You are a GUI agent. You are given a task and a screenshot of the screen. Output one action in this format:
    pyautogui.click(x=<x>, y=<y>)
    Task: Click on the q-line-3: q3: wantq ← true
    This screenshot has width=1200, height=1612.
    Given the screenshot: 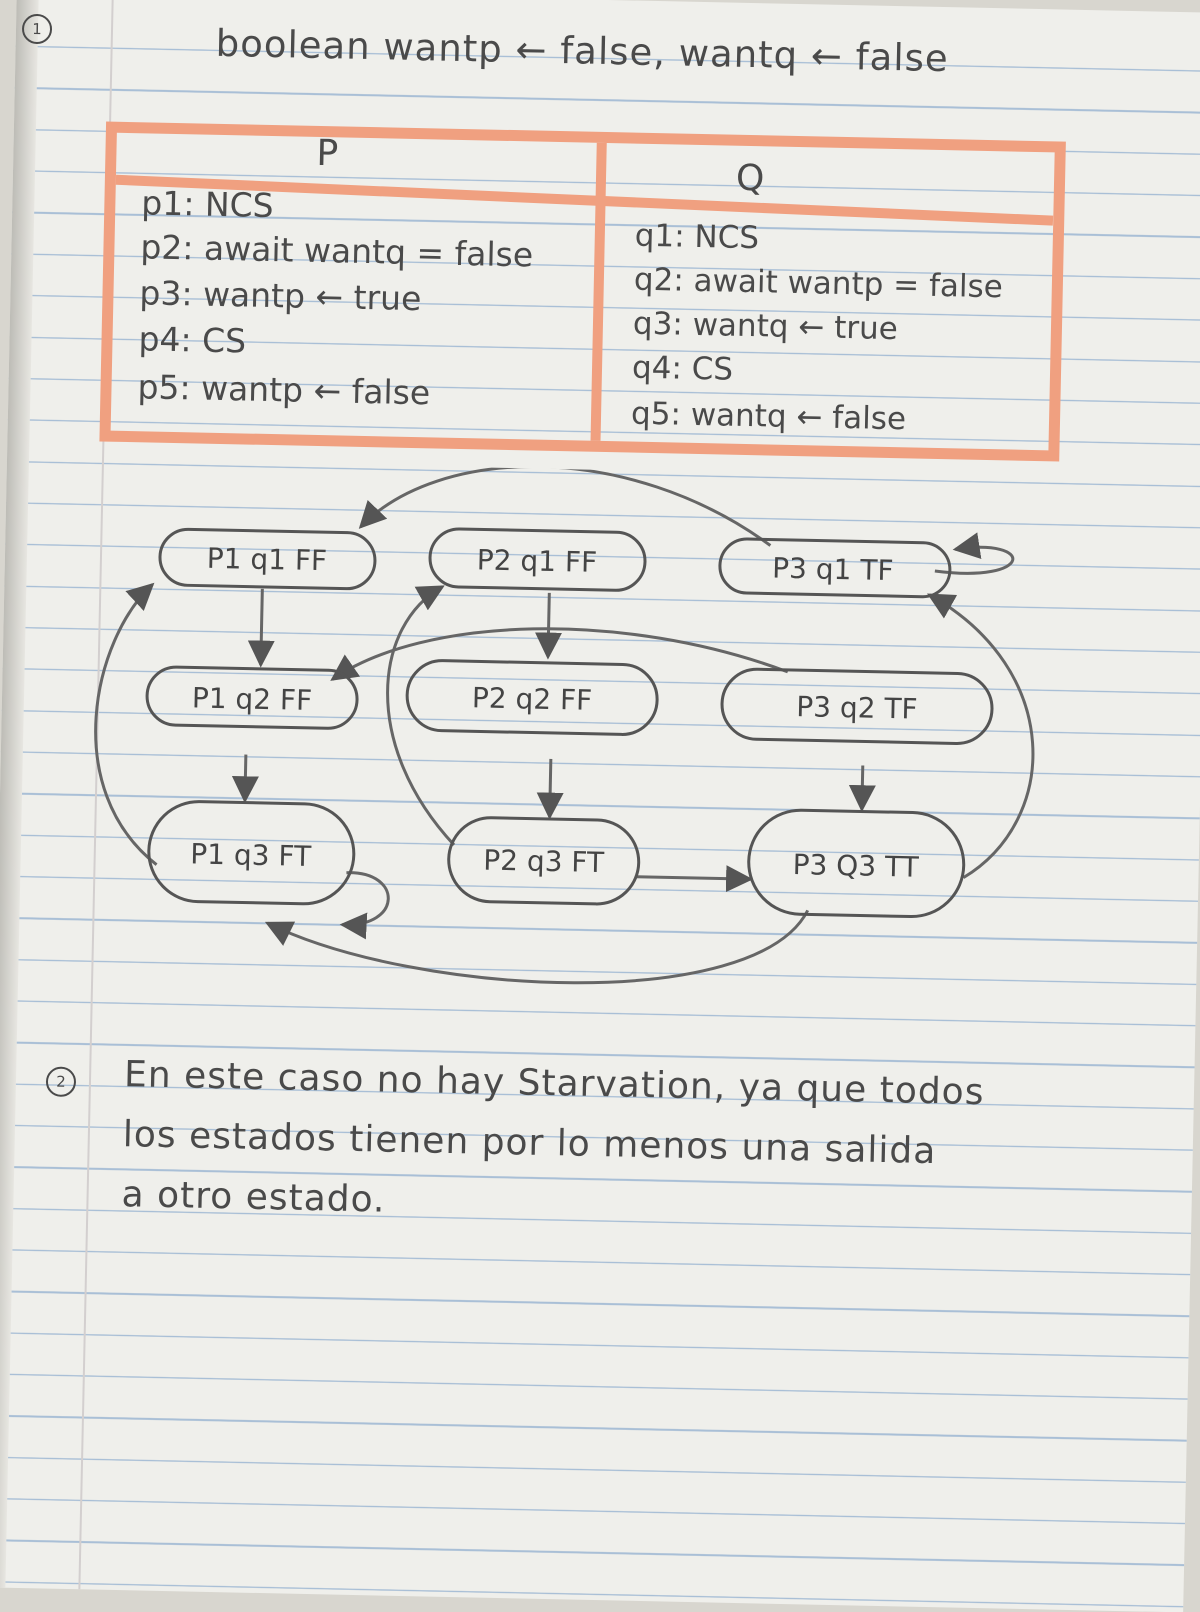 What is the action you would take?
    pyautogui.click(x=765, y=326)
    